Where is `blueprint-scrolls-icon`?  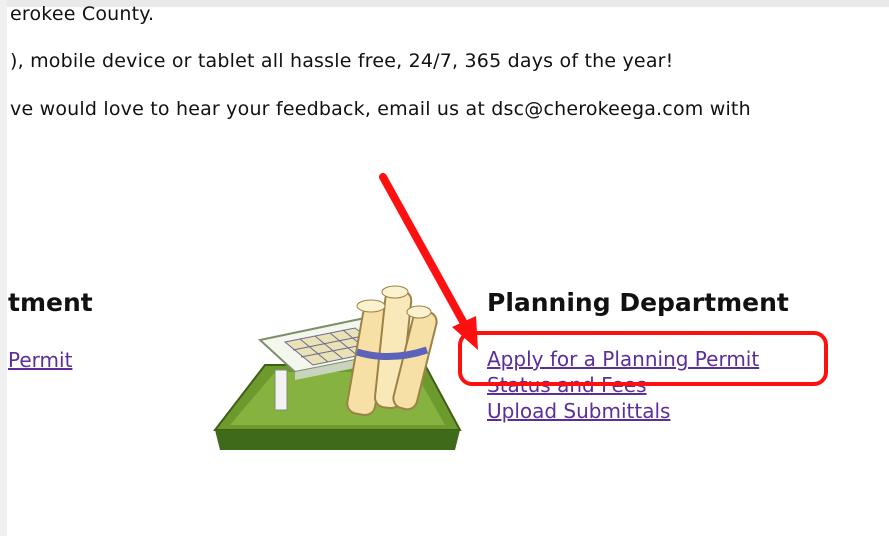
blueprint-scrolls-icon is located at coordinates (337, 367).